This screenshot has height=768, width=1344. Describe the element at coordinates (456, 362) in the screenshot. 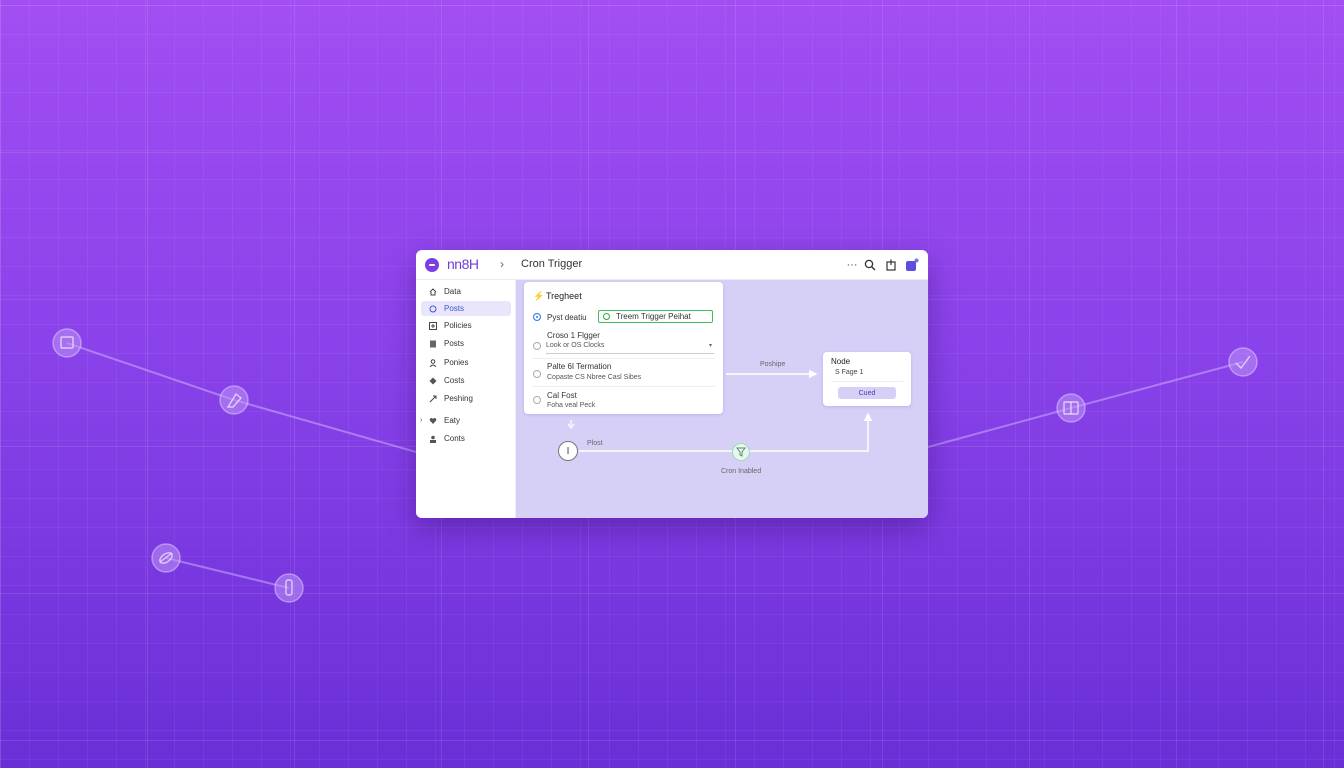

I see `sidebar-item-label: Ponies` at that location.